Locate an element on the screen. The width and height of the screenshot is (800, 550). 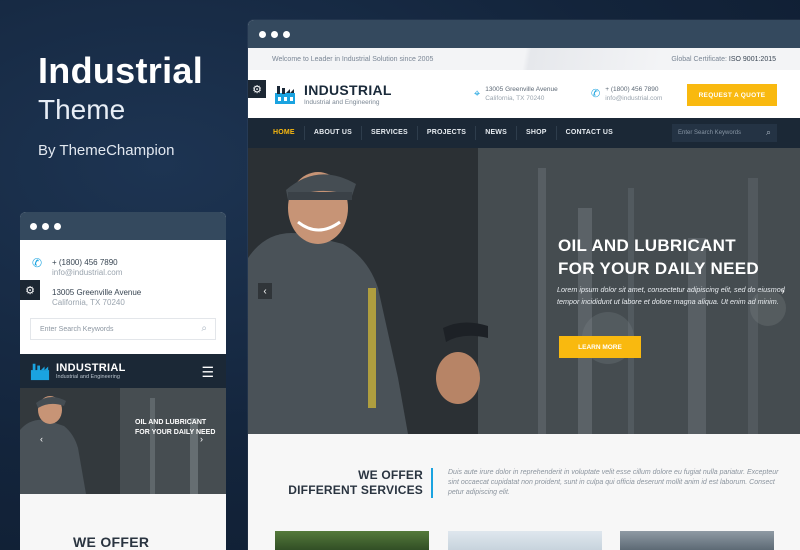
nav-search-input: Enter Search Keywords ⌕ is located at coordinates (724, 133).